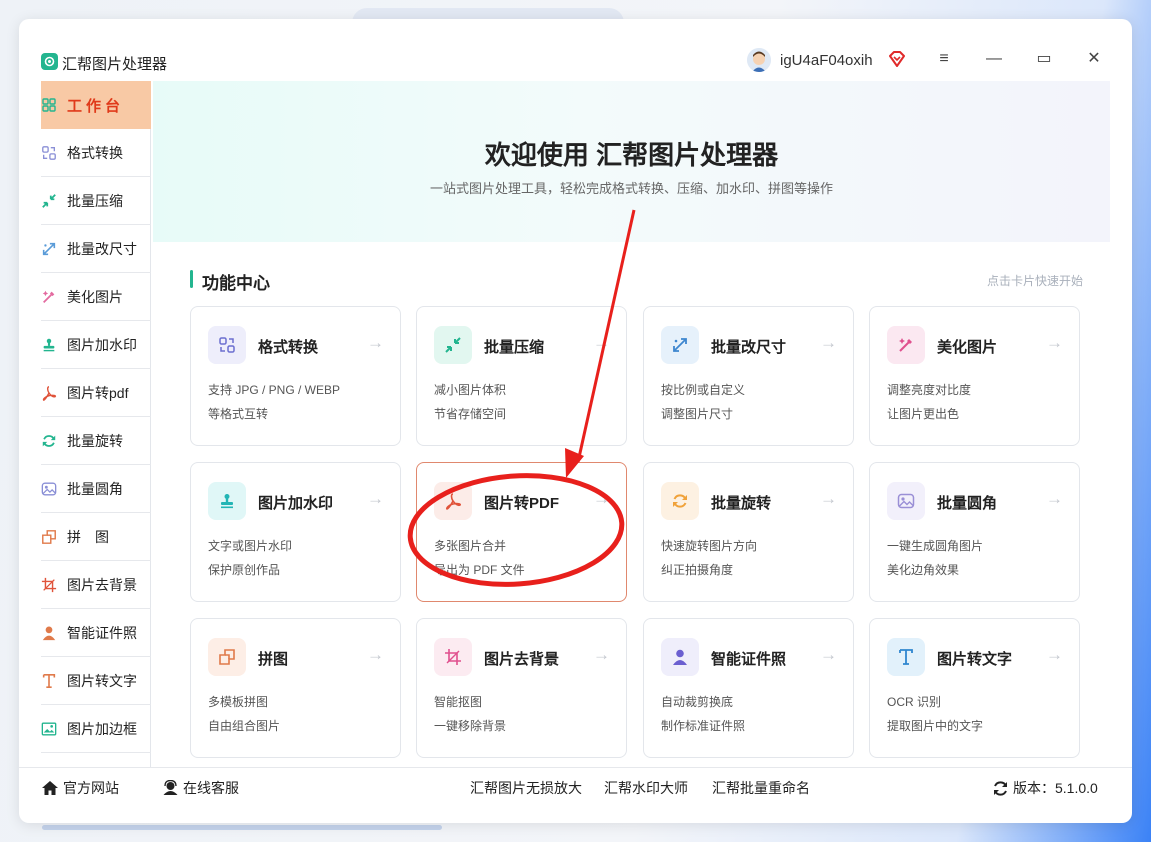  Describe the element at coordinates (748, 532) in the screenshot. I see `feature-card-rotate: 批量旋转 → 快速旋转图片方向 纠正拍摄角度` at that location.